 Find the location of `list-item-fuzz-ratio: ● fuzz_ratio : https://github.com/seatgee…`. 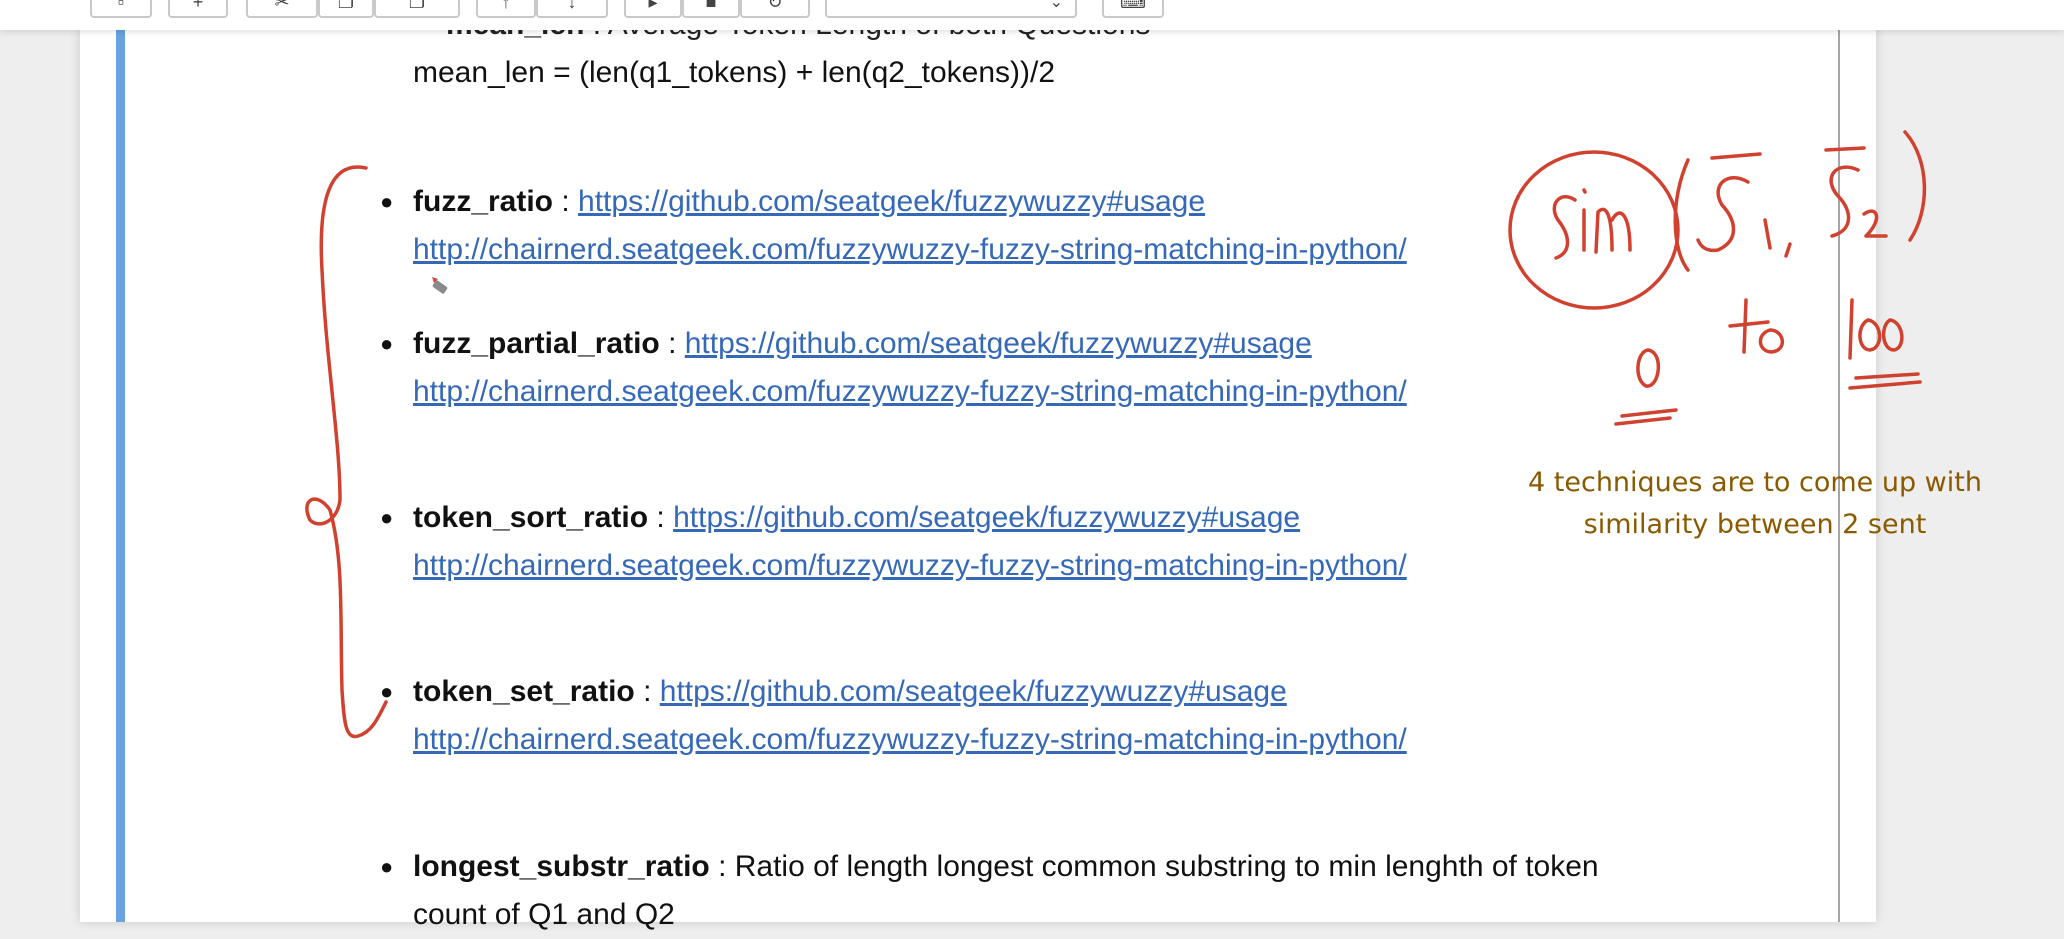

list-item-fuzz-ratio: ● fuzz_ratio : https://github.com/seatgee… is located at coordinates (893, 226).